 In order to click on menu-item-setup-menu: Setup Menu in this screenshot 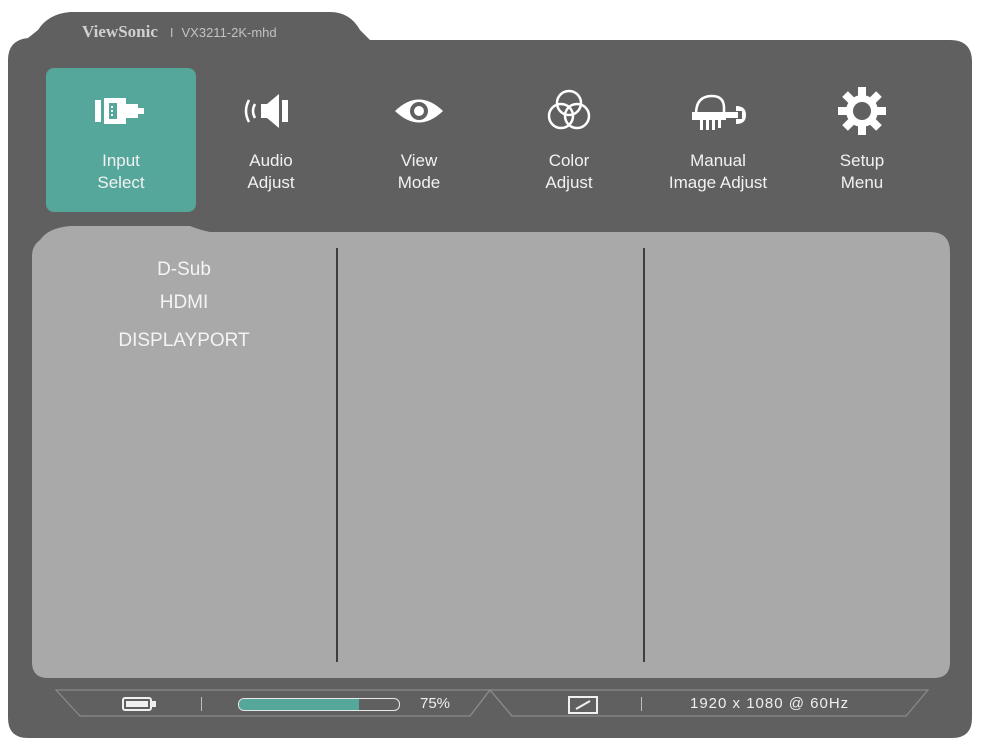, I will do `click(862, 140)`.